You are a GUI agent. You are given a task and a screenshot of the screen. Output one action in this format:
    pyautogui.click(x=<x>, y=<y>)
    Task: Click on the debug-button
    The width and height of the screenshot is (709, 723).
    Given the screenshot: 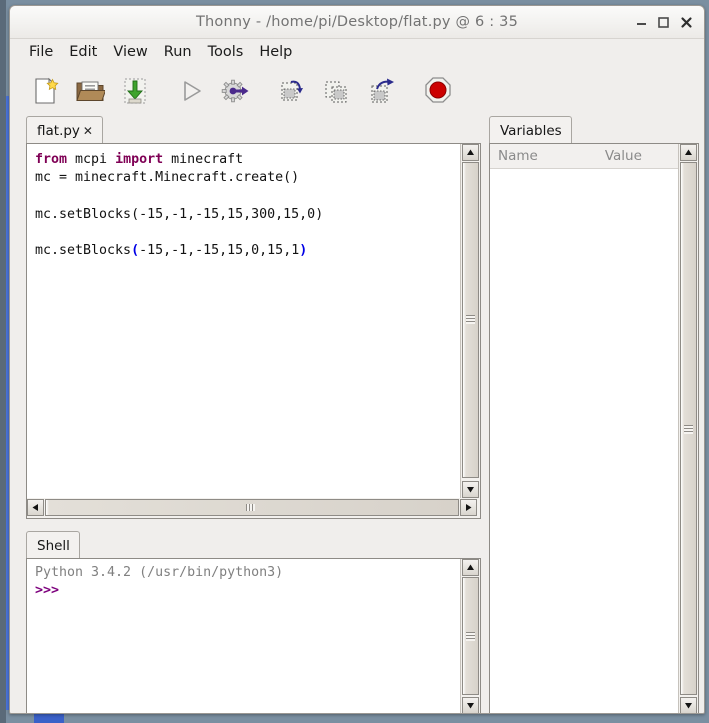 What is the action you would take?
    pyautogui.click(x=236, y=91)
    